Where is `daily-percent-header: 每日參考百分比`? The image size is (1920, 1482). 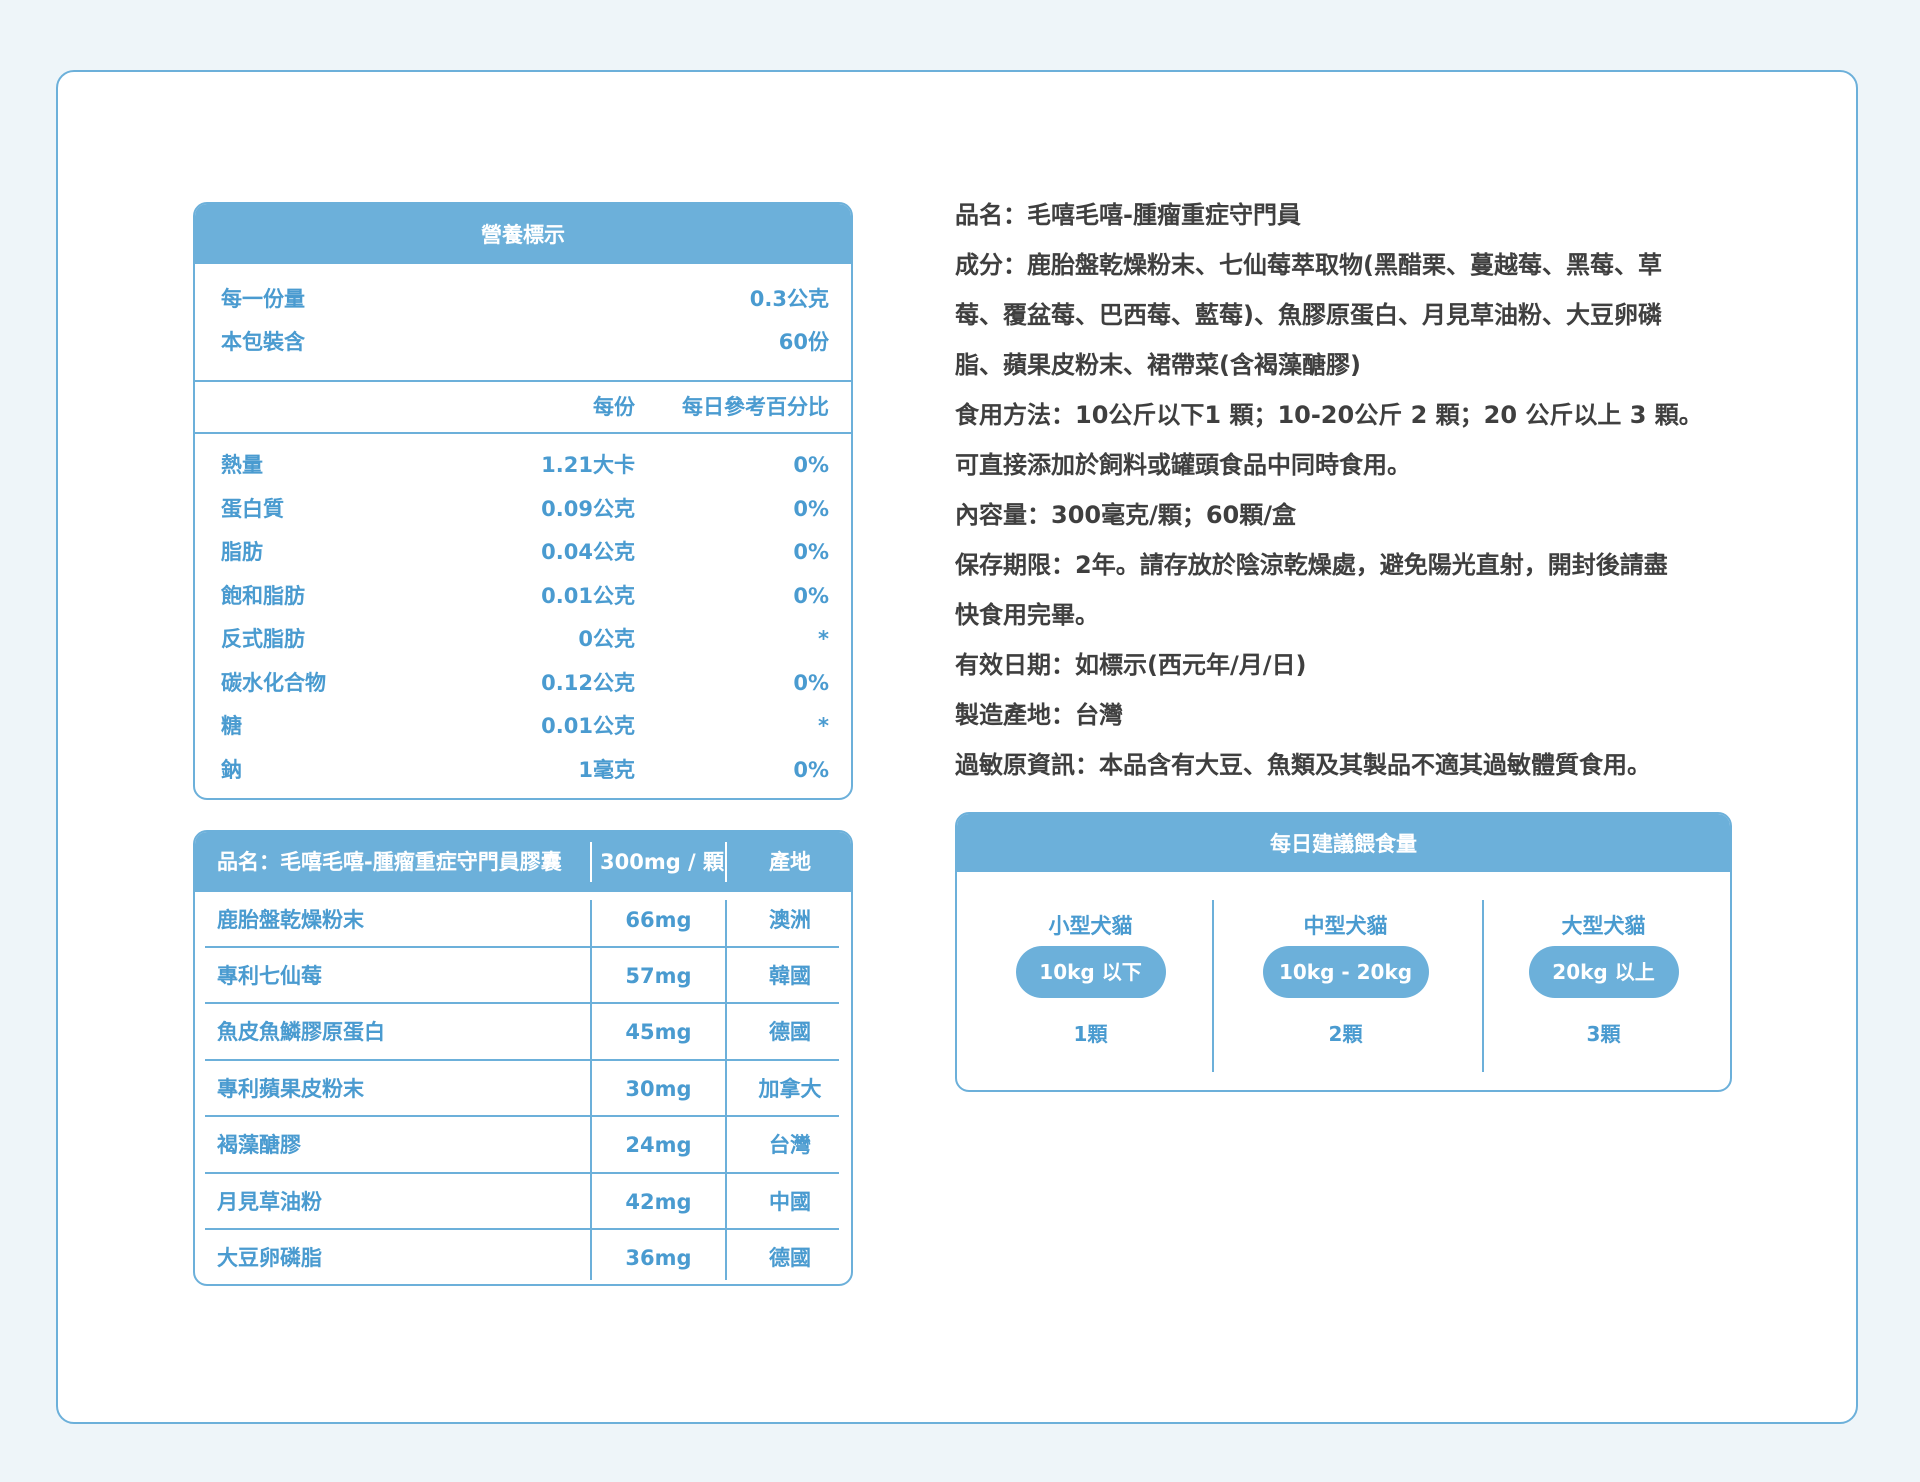
daily-percent-header: 每日參考百分比 is located at coordinates (755, 407).